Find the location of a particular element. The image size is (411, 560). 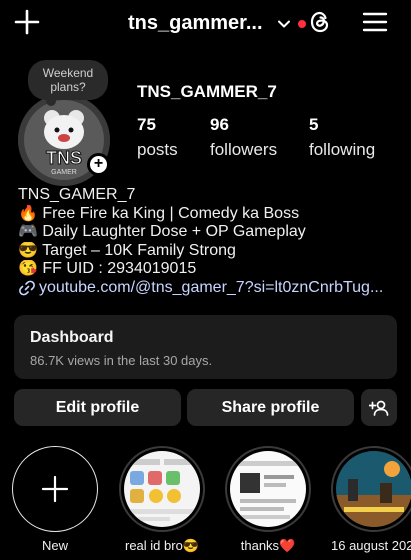

stat-posts: 75 posts is located at coordinates (157, 137).